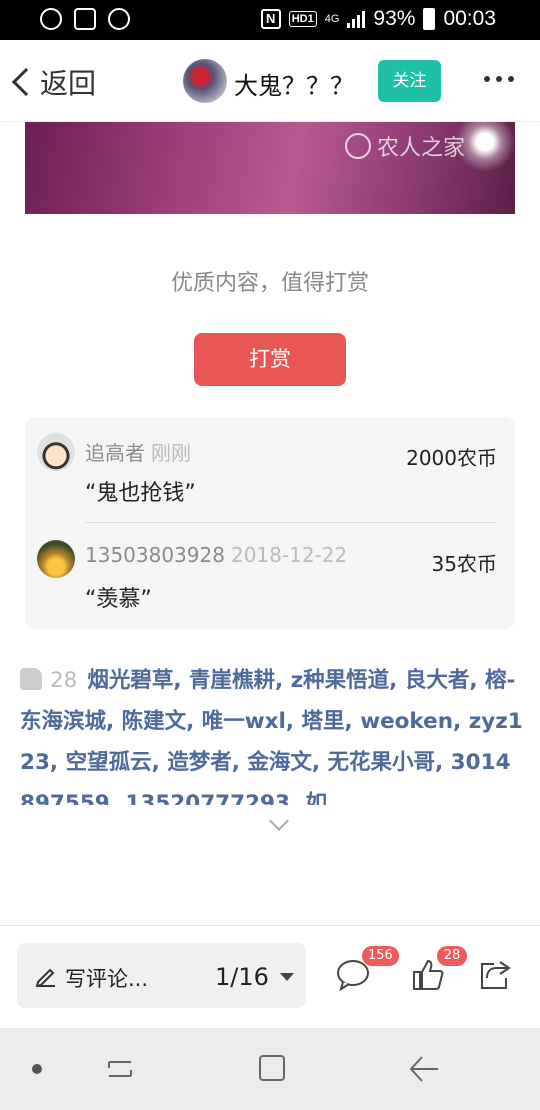  I want to click on rewarder-name-text: 13503803928, so click(155, 555).